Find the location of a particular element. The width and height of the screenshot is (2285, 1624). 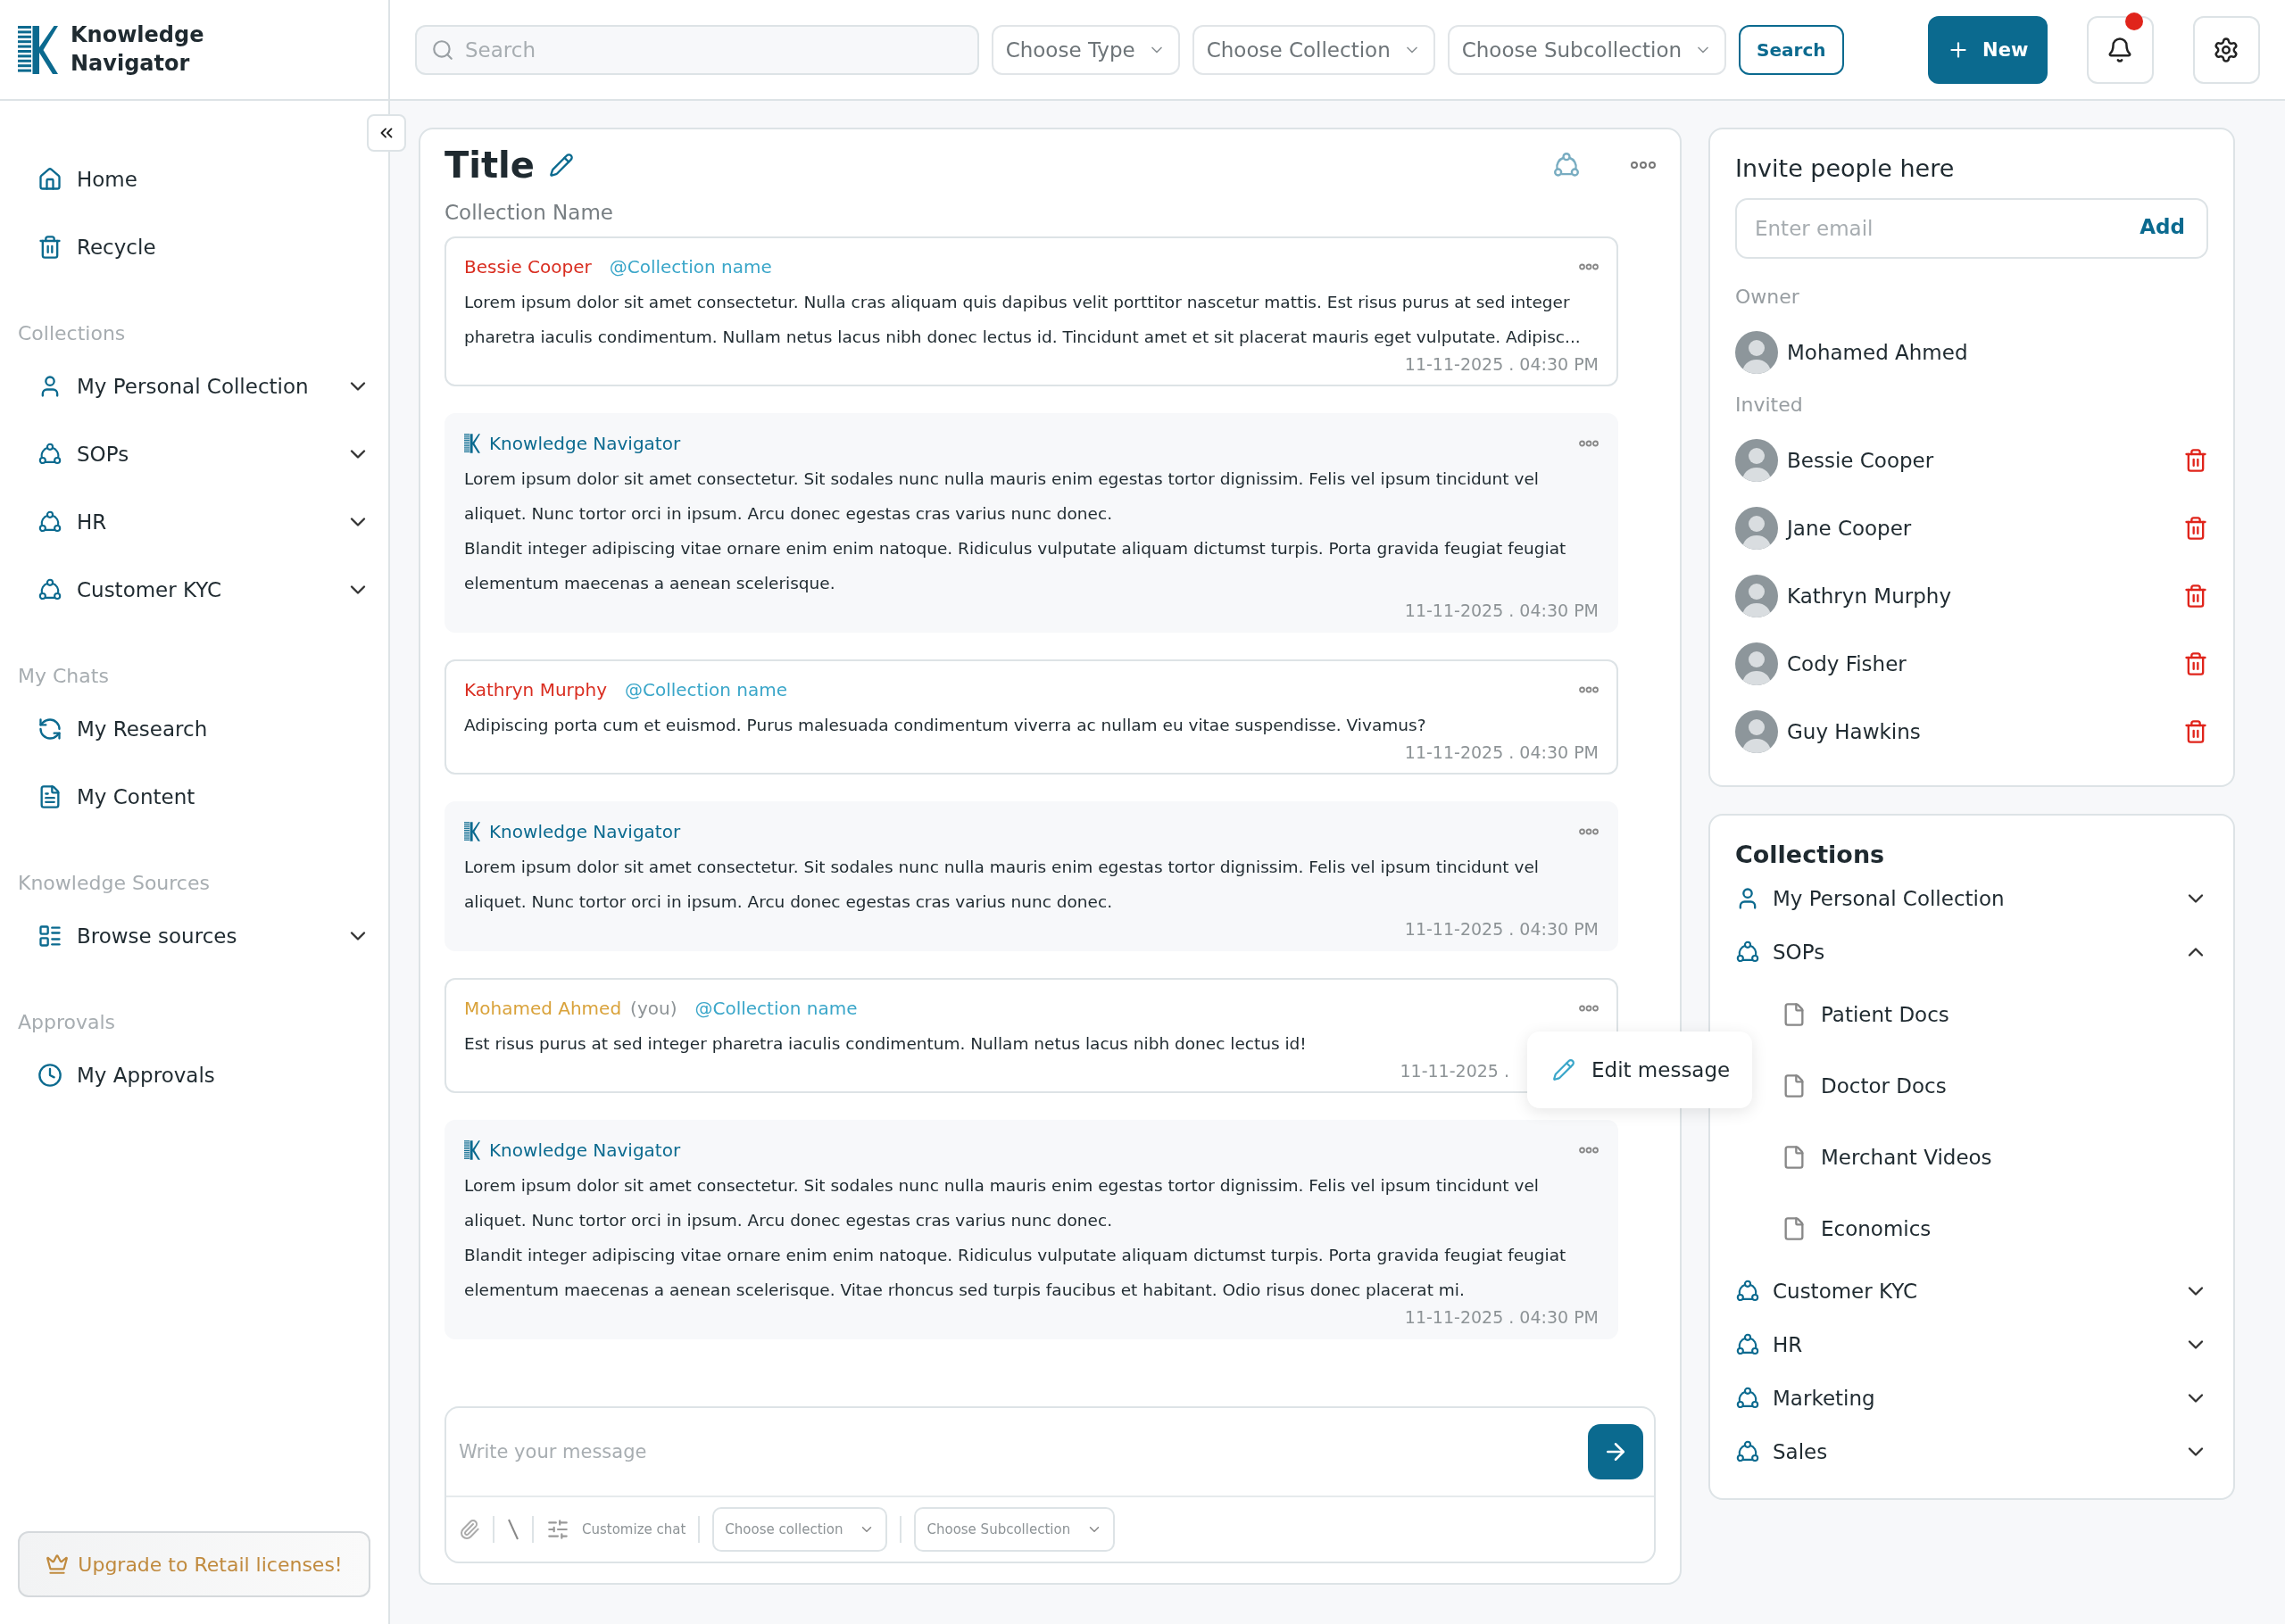

sliders-icon is located at coordinates (557, 1529).